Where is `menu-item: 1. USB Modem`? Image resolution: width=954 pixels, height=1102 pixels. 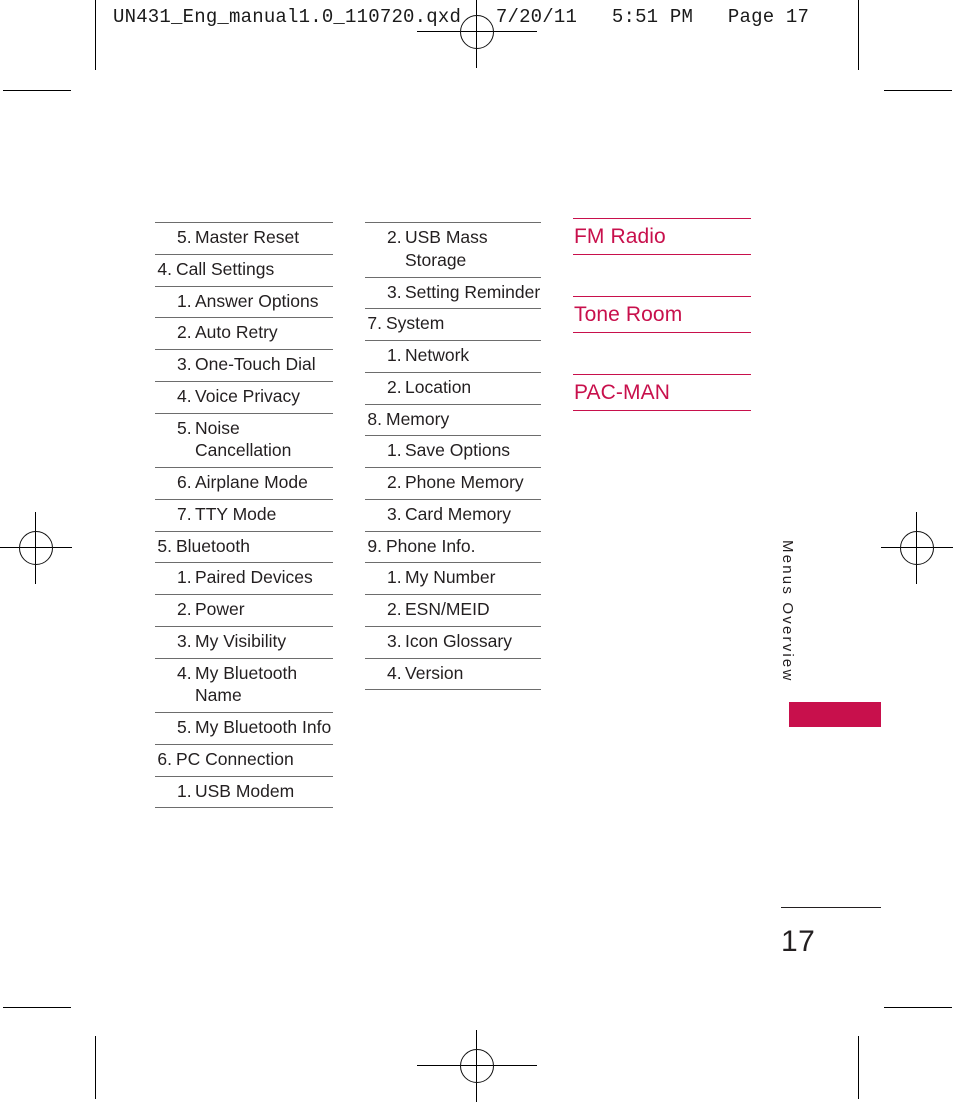
menu-item: 1. USB Modem is located at coordinates (244, 793).